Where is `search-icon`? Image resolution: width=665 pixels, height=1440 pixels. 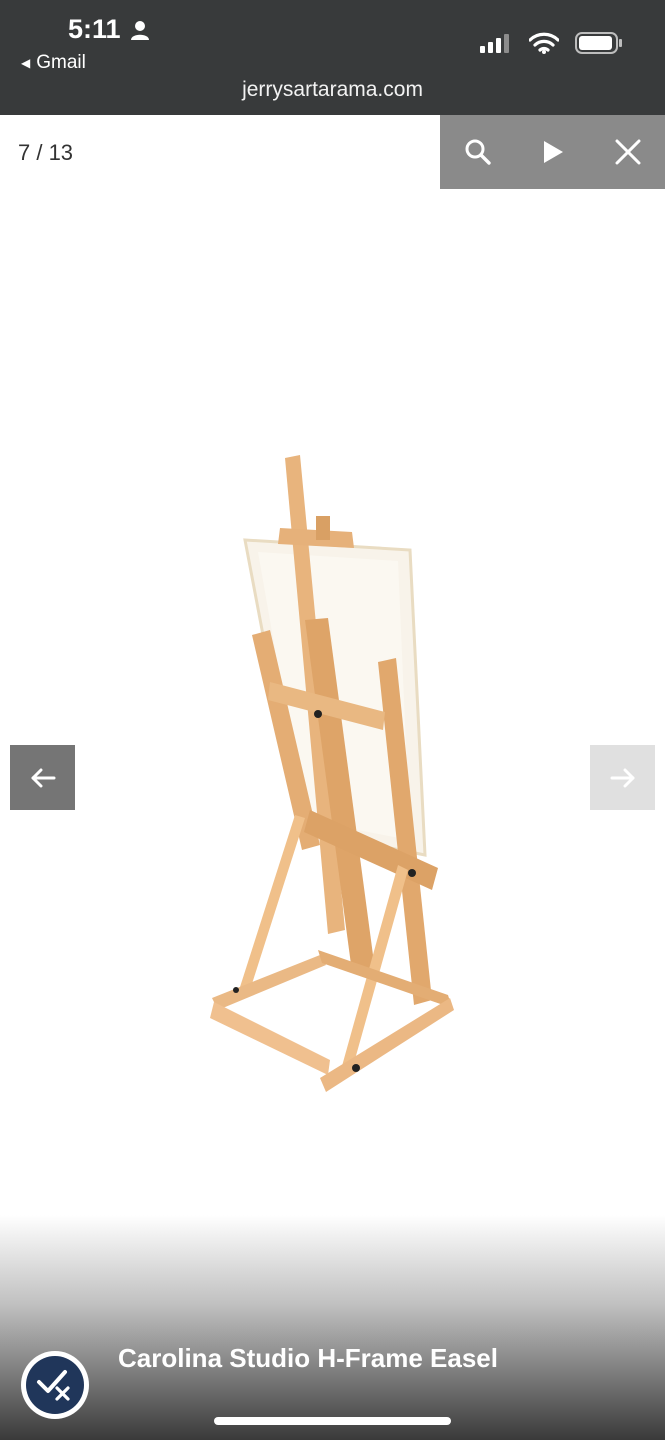
search-icon is located at coordinates (478, 152).